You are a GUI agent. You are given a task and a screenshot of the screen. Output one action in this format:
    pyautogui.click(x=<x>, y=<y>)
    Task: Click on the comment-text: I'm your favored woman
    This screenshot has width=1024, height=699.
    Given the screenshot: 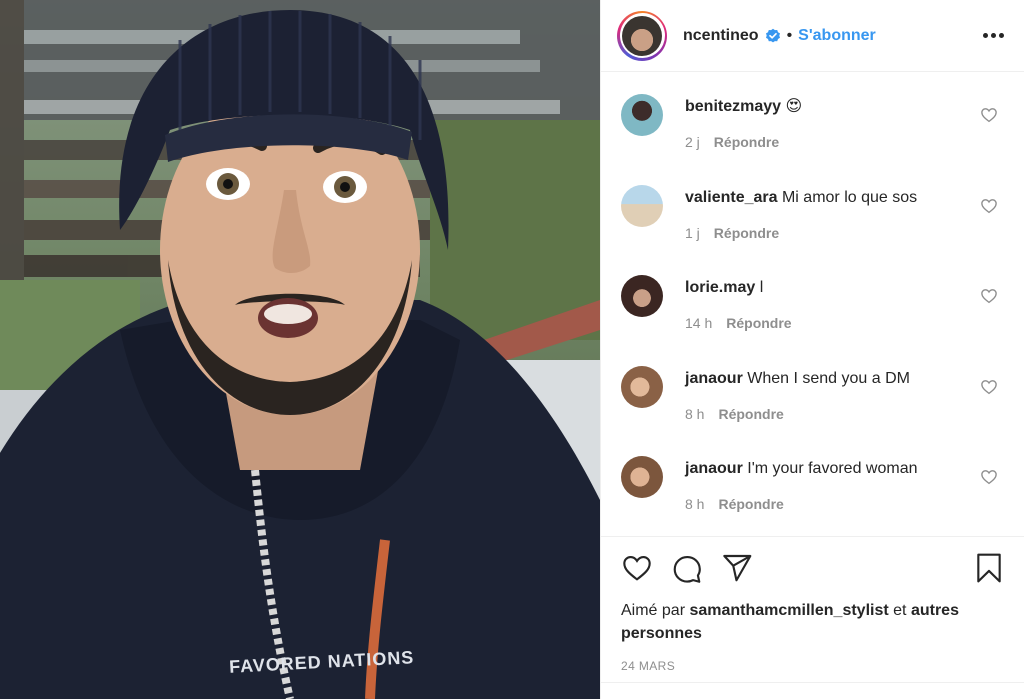 What is the action you would take?
    pyautogui.click(x=832, y=468)
    